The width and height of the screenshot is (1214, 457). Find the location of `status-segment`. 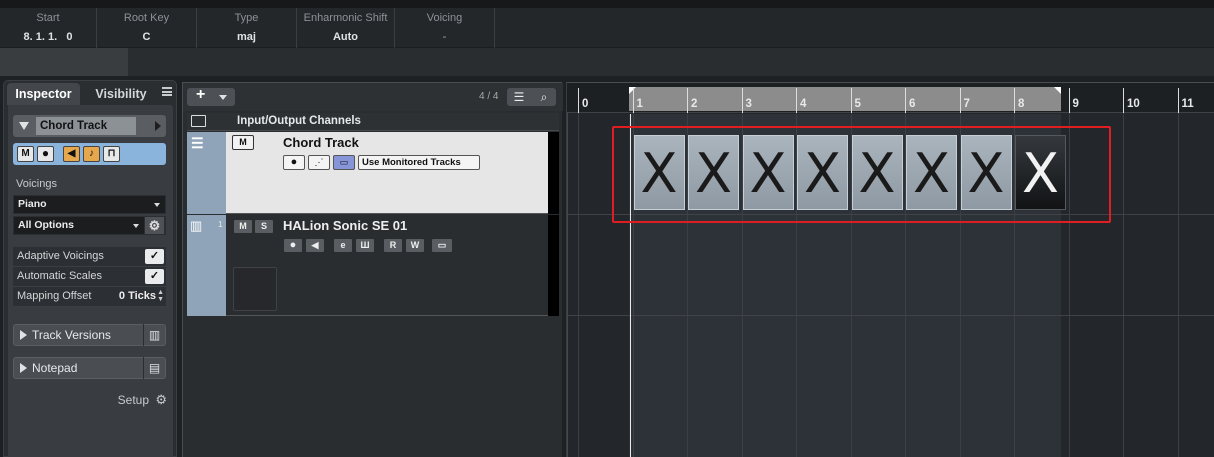

status-segment is located at coordinates (64, 62).